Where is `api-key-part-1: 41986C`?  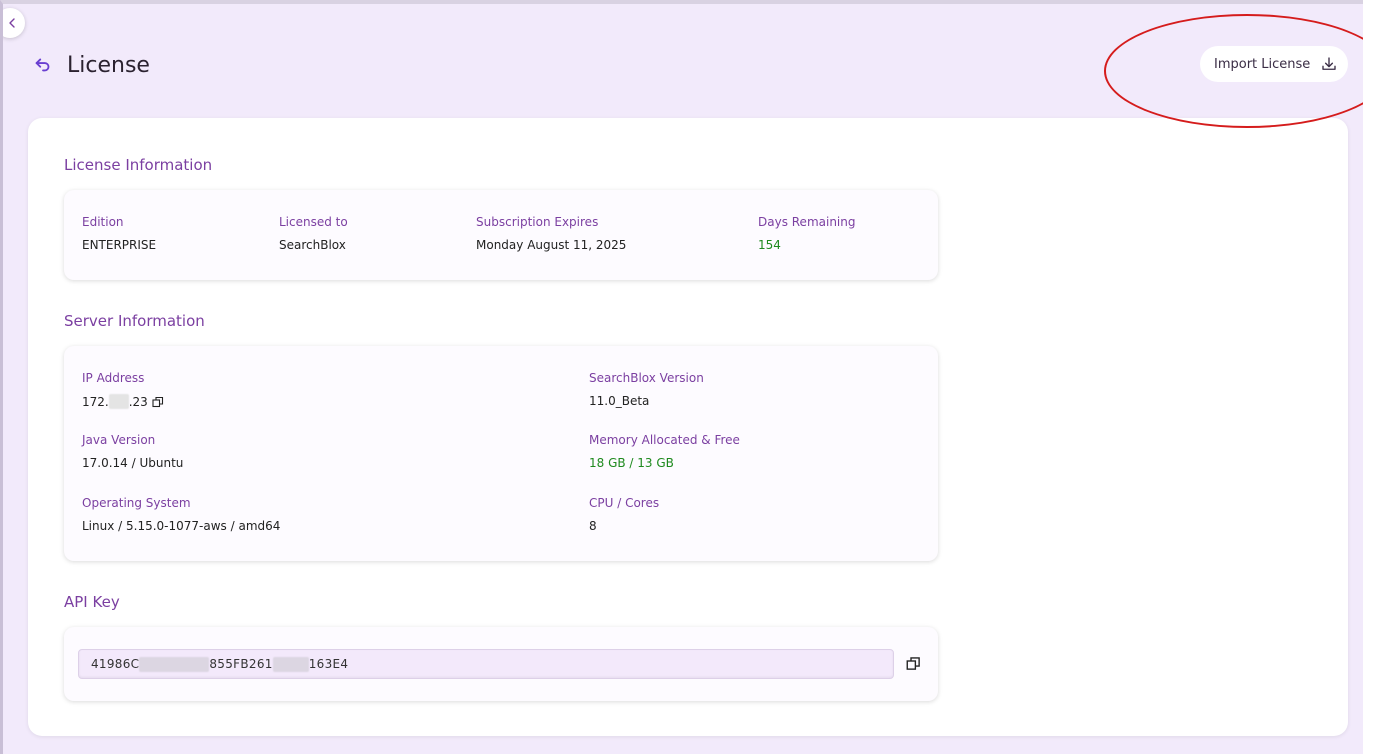 api-key-part-1: 41986C is located at coordinates (115, 664).